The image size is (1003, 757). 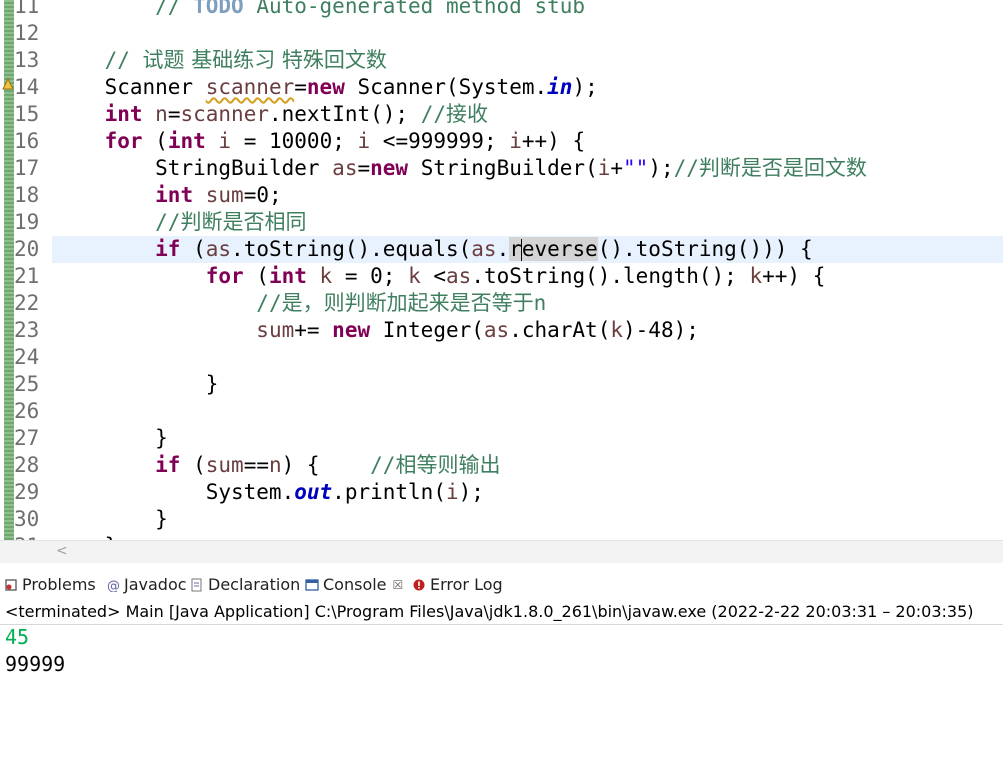 What do you see at coordinates (161, 519) in the screenshot?
I see `code-token: }` at bounding box center [161, 519].